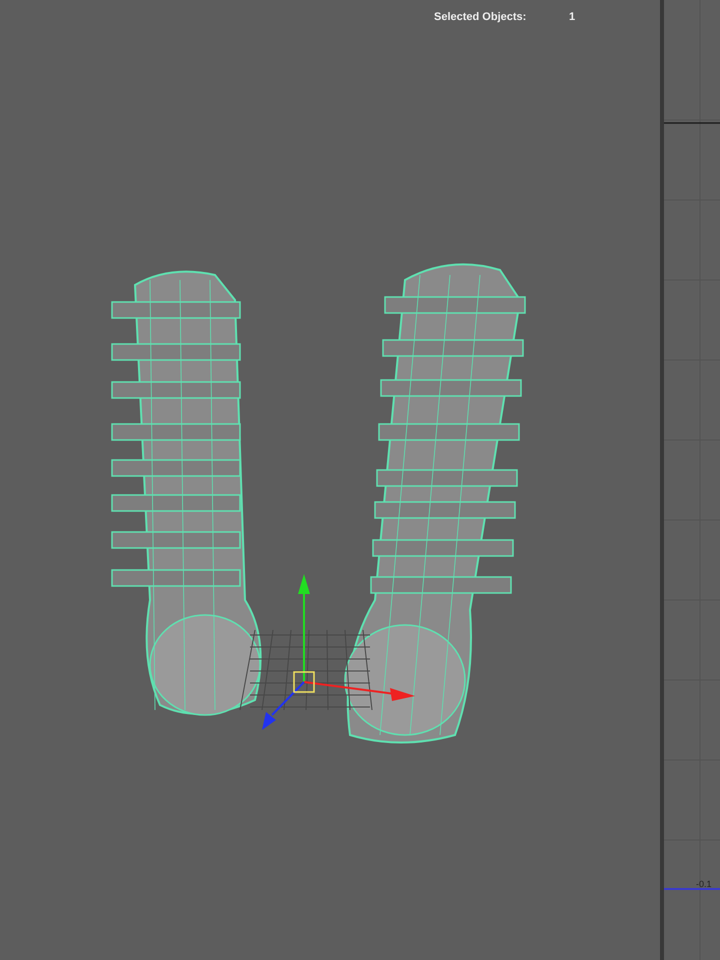 This screenshot has width=720, height=960. Describe the element at coordinates (481, 17) in the screenshot. I see `hud-label: Selected Objects:` at that location.